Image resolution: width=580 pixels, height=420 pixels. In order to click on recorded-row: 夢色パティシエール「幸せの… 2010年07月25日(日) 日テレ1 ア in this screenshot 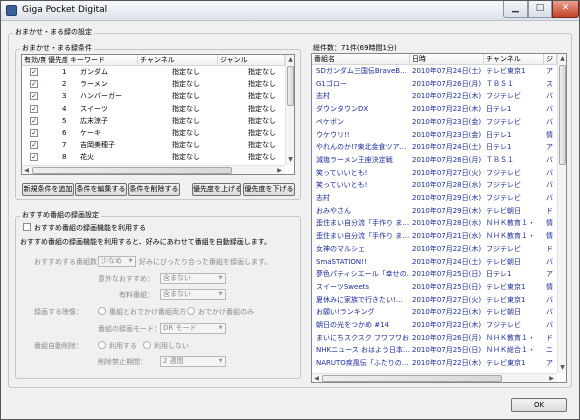, I will do `click(434, 274)`.